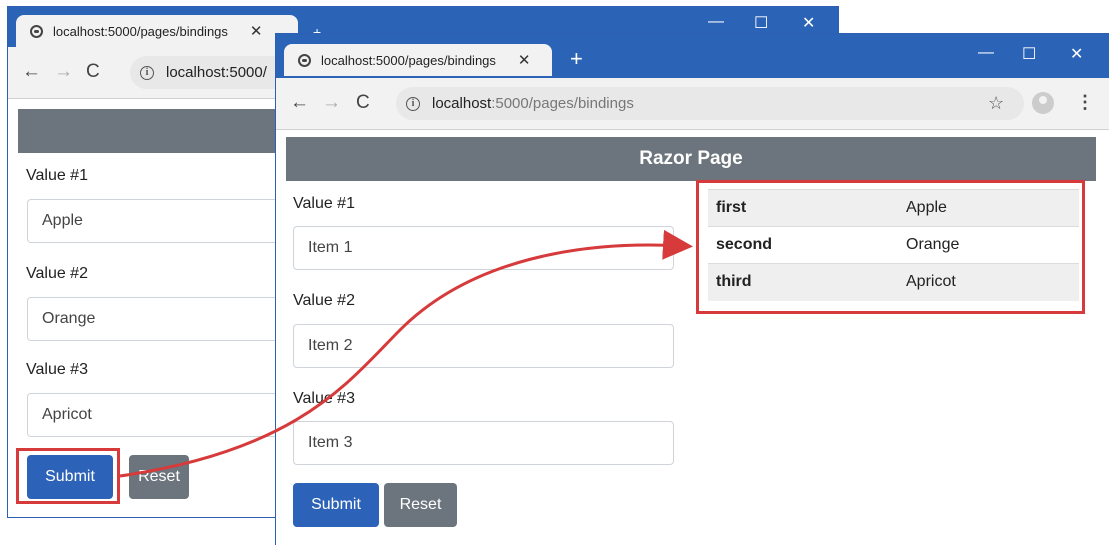 The width and height of the screenshot is (1109, 545). I want to click on star-icon: ☆, so click(996, 103).